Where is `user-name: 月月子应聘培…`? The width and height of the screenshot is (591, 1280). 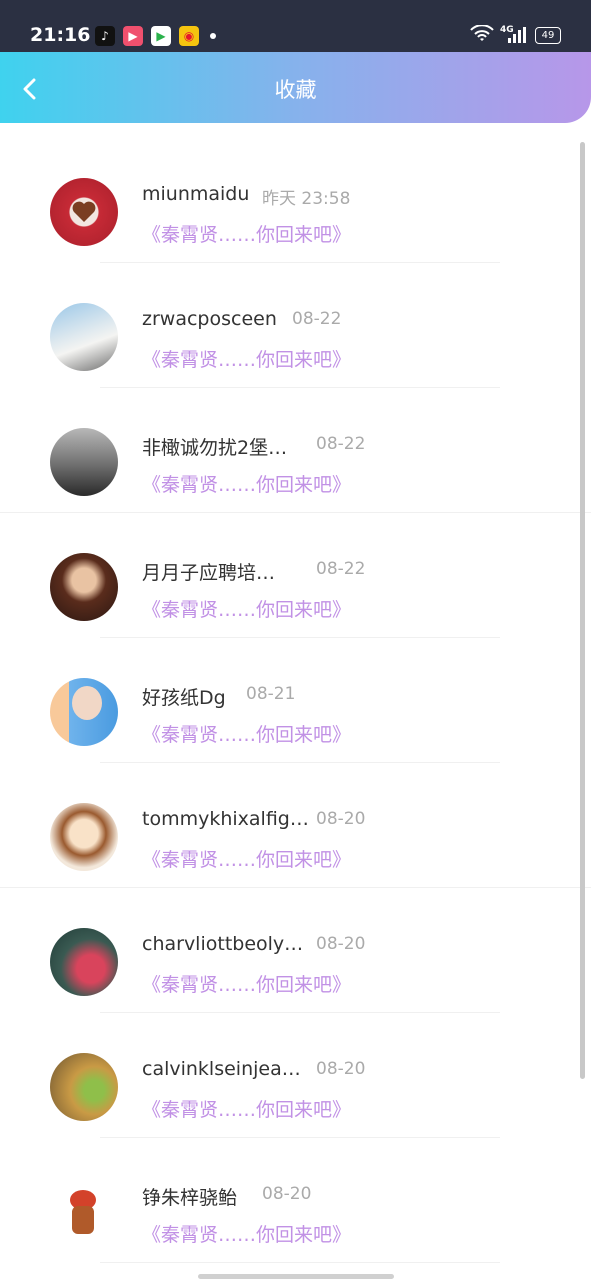
user-name: 月月子应聘培… is located at coordinates (209, 573).